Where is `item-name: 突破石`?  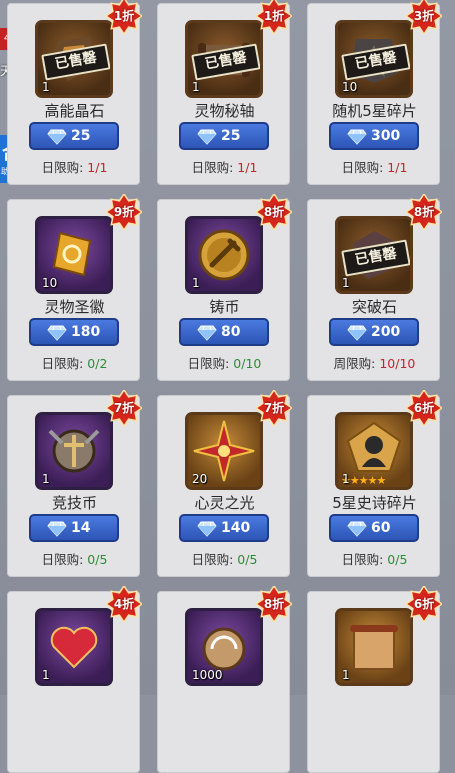 item-name: 突破石 is located at coordinates (374, 307).